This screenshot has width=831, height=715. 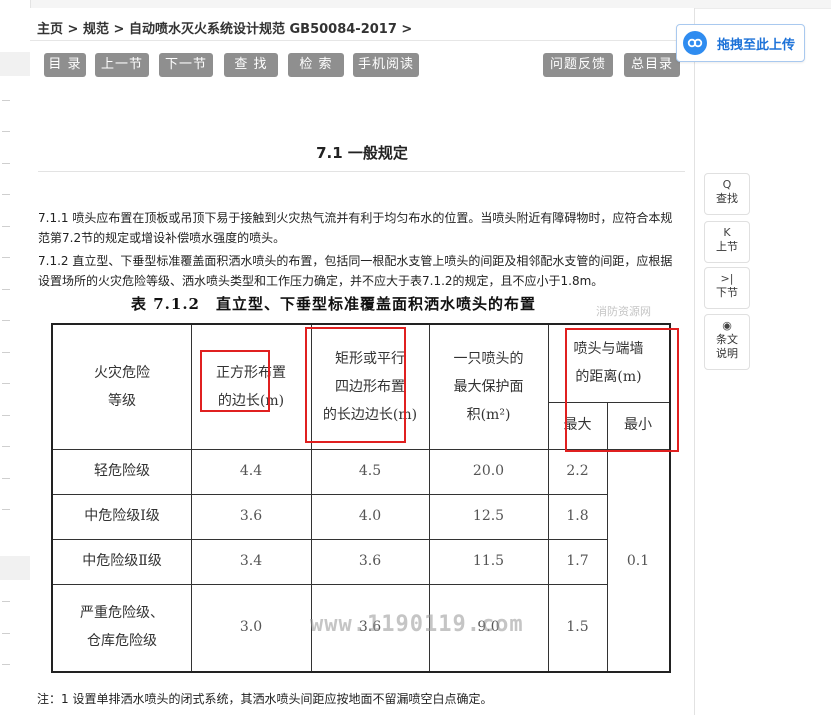 What do you see at coordinates (638, 561) in the screenshot?
I see `min-distance-value: 0.1` at bounding box center [638, 561].